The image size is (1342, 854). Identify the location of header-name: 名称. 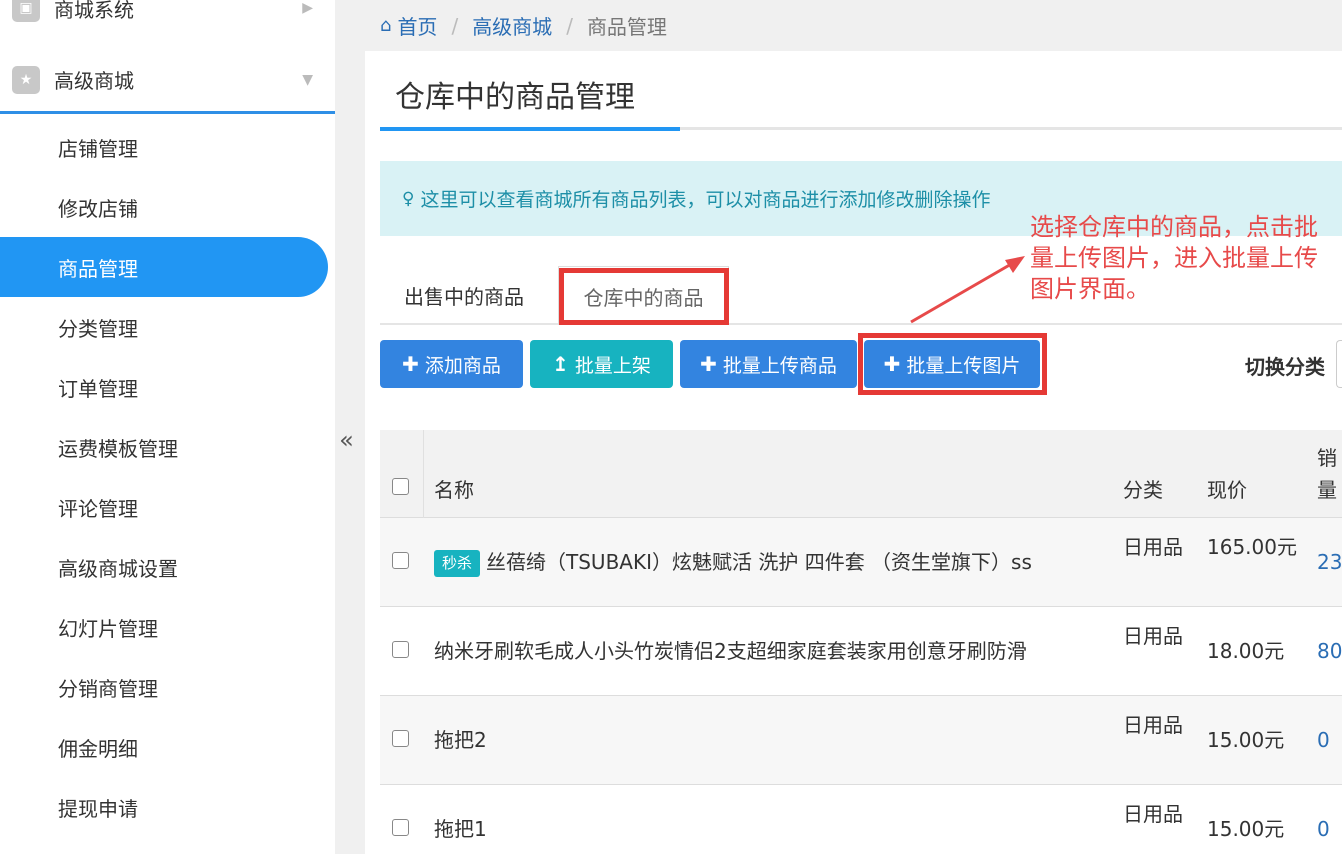
(454, 490).